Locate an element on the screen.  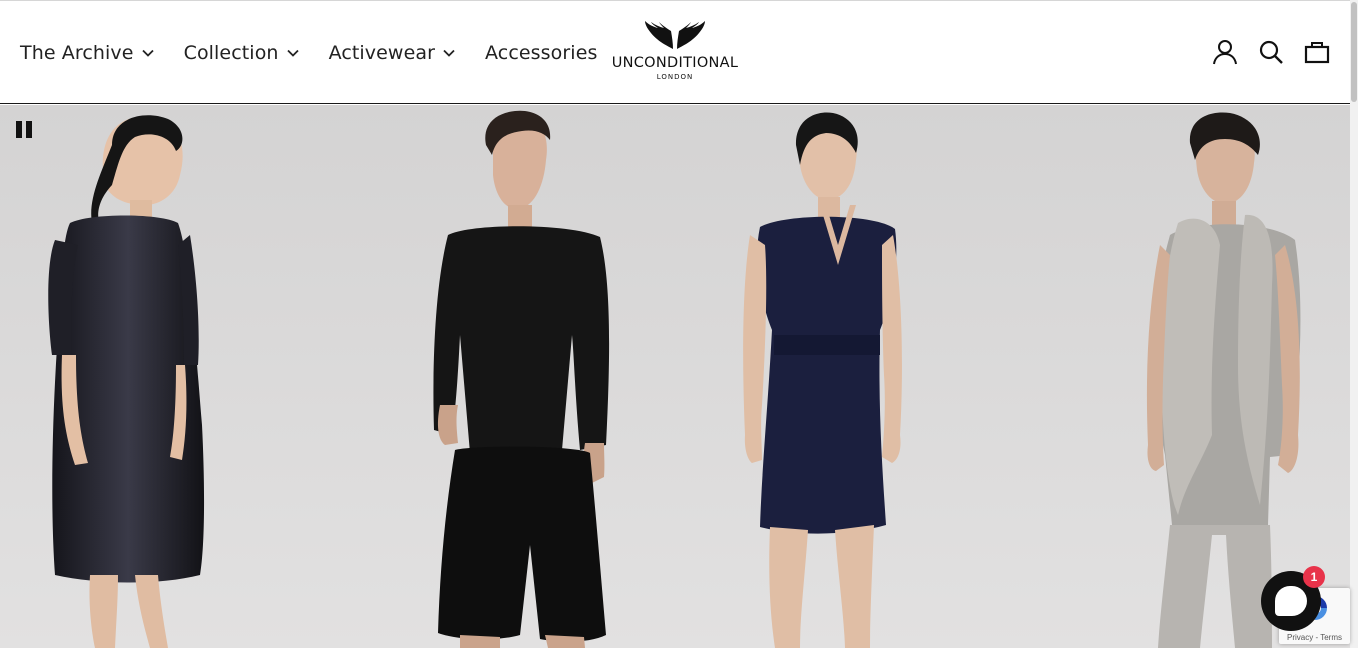
nav-item-the-archive: The Archive is located at coordinates (88, 53).